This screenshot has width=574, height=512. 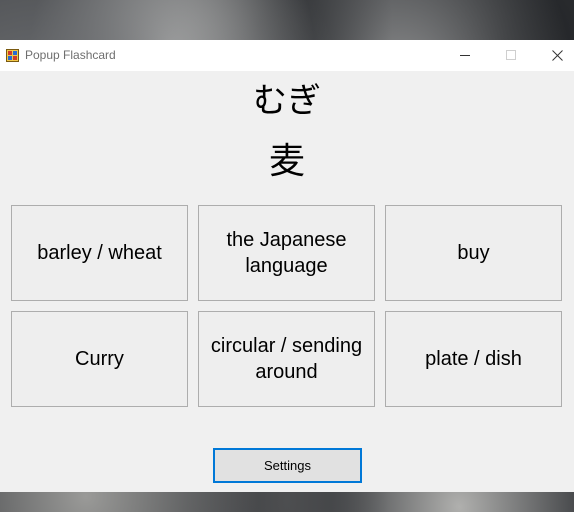 I want to click on settings-button: Settings, so click(x=287, y=465).